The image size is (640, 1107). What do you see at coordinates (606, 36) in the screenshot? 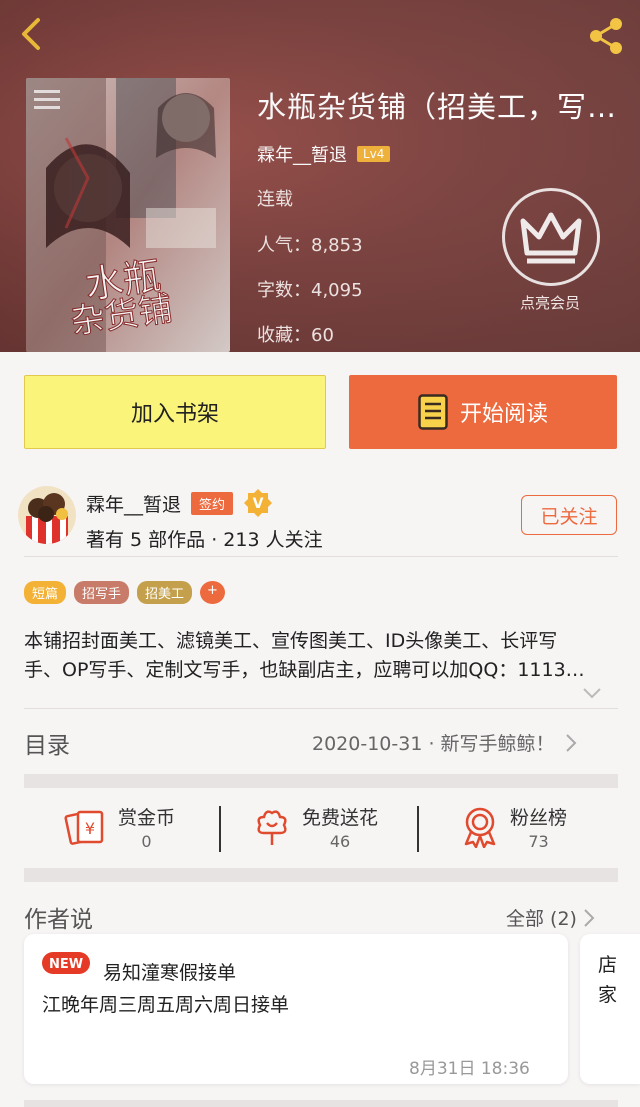
I see `share-icon` at bounding box center [606, 36].